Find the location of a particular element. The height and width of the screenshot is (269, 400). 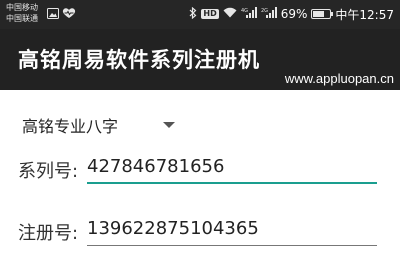

signal-4g-label: 4G is located at coordinates (244, 11).